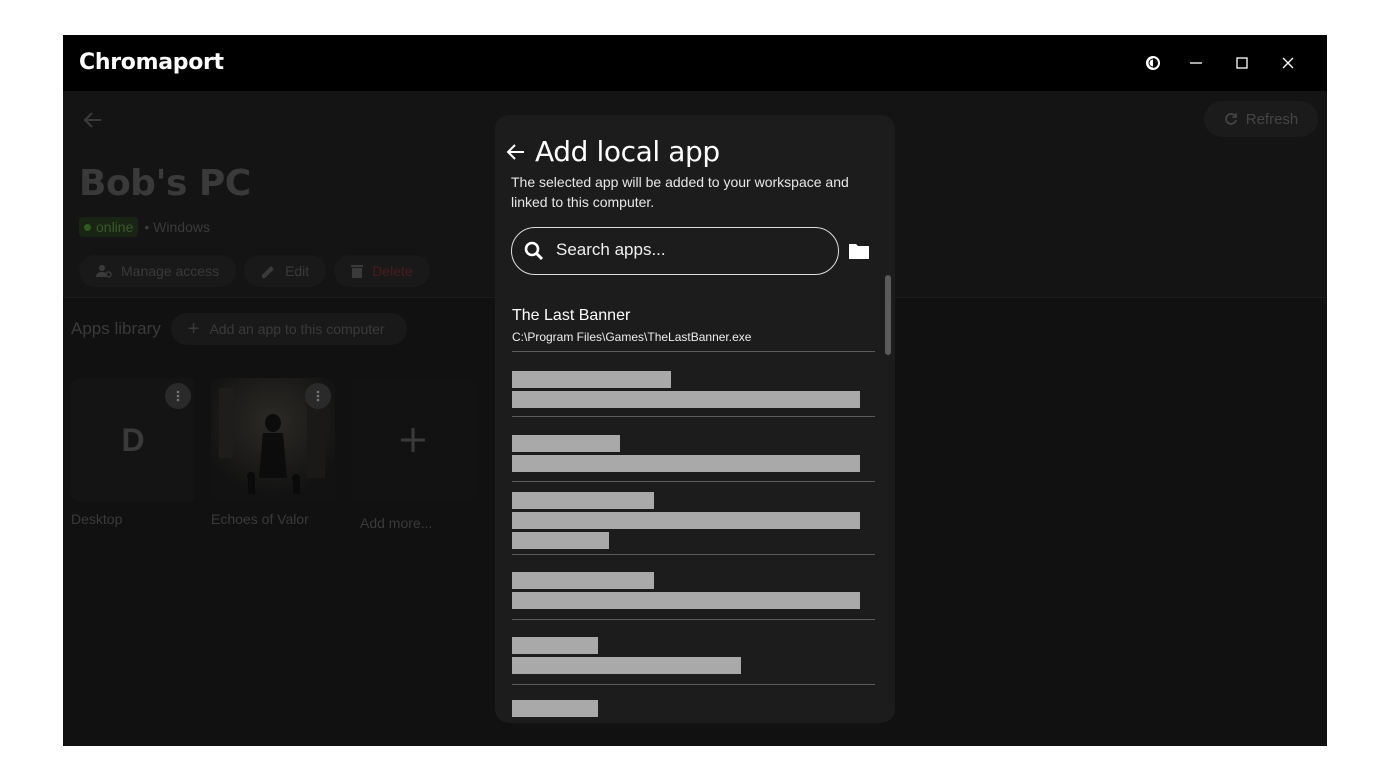 The width and height of the screenshot is (1390, 782). Describe the element at coordinates (1272, 119) in the screenshot. I see `refresh-label: Refresh` at that location.